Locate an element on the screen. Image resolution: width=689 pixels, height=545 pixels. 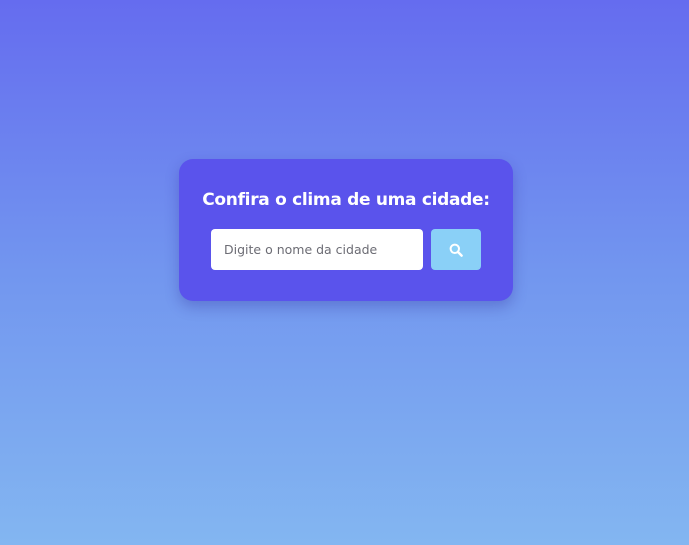
search-icon is located at coordinates (456, 250).